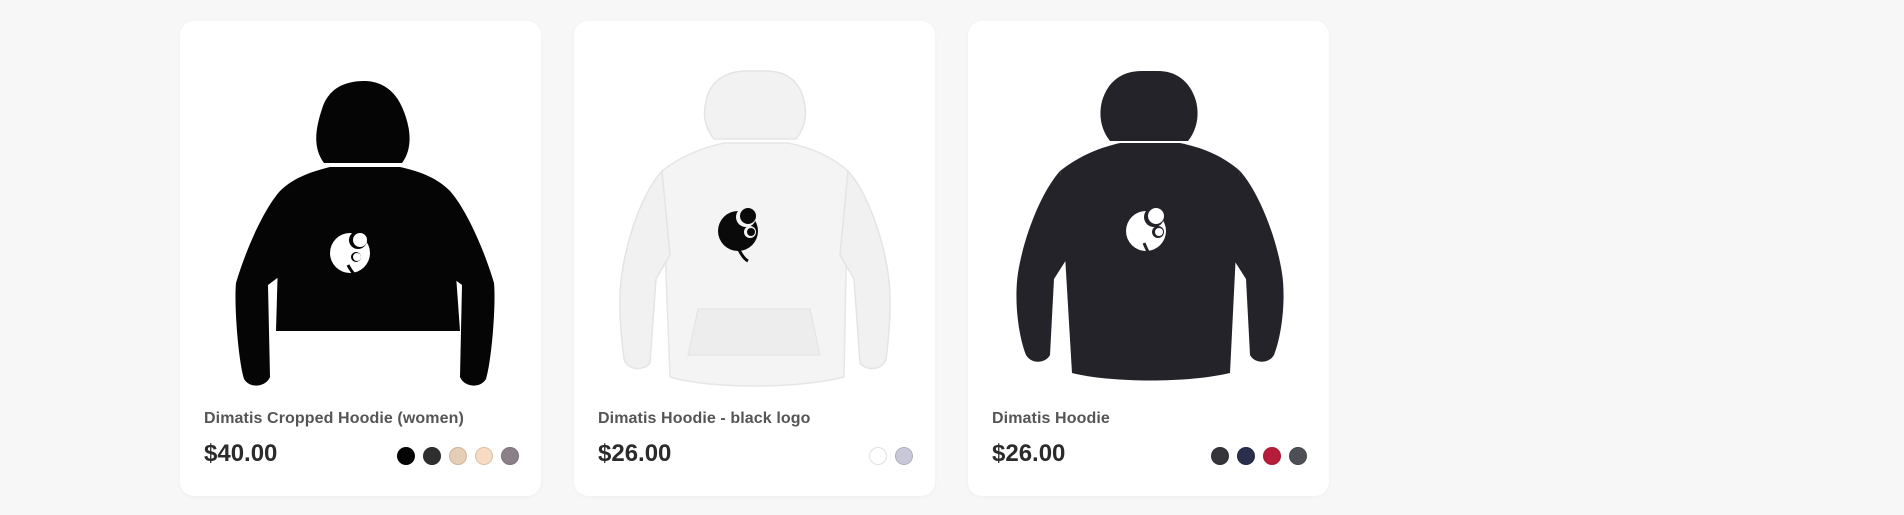 Image resolution: width=1904 pixels, height=515 pixels. What do you see at coordinates (365, 233) in the screenshot?
I see `cropped-hoodie-black-icon` at bounding box center [365, 233].